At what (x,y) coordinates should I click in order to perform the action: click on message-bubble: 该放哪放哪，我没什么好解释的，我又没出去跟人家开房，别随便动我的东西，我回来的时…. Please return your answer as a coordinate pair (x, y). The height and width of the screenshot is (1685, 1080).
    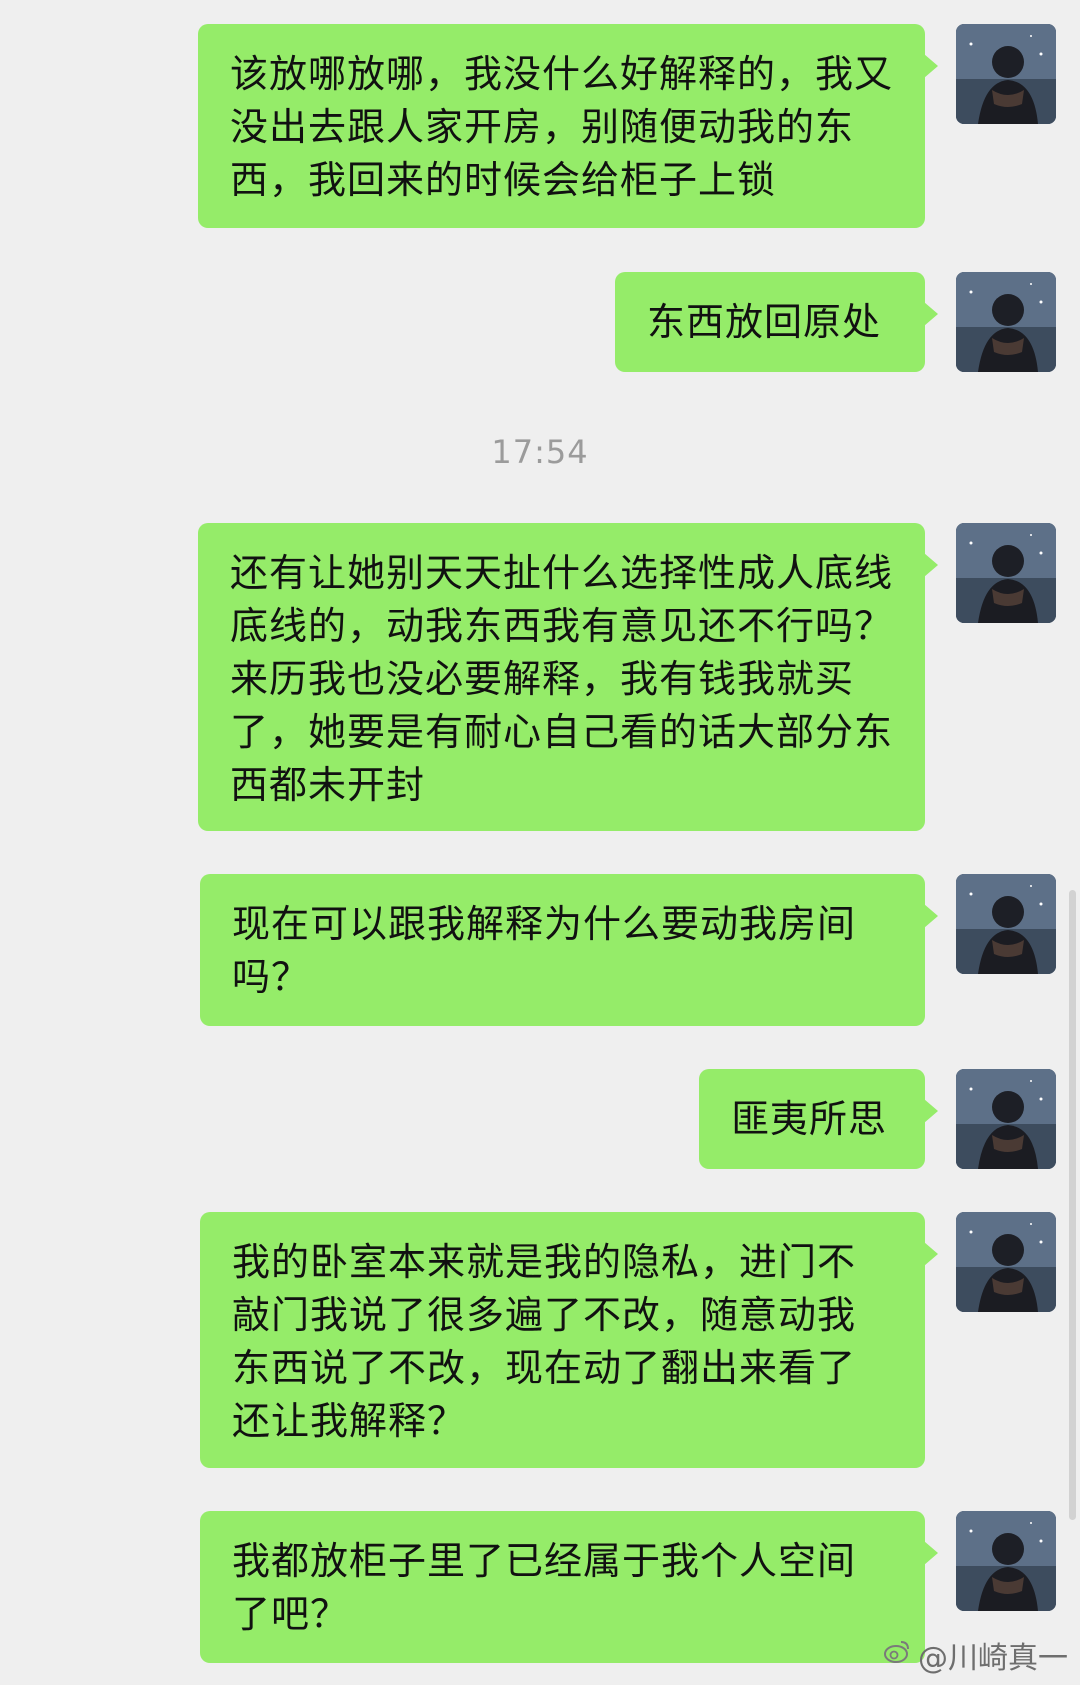
    Looking at the image, I should click on (568, 126).